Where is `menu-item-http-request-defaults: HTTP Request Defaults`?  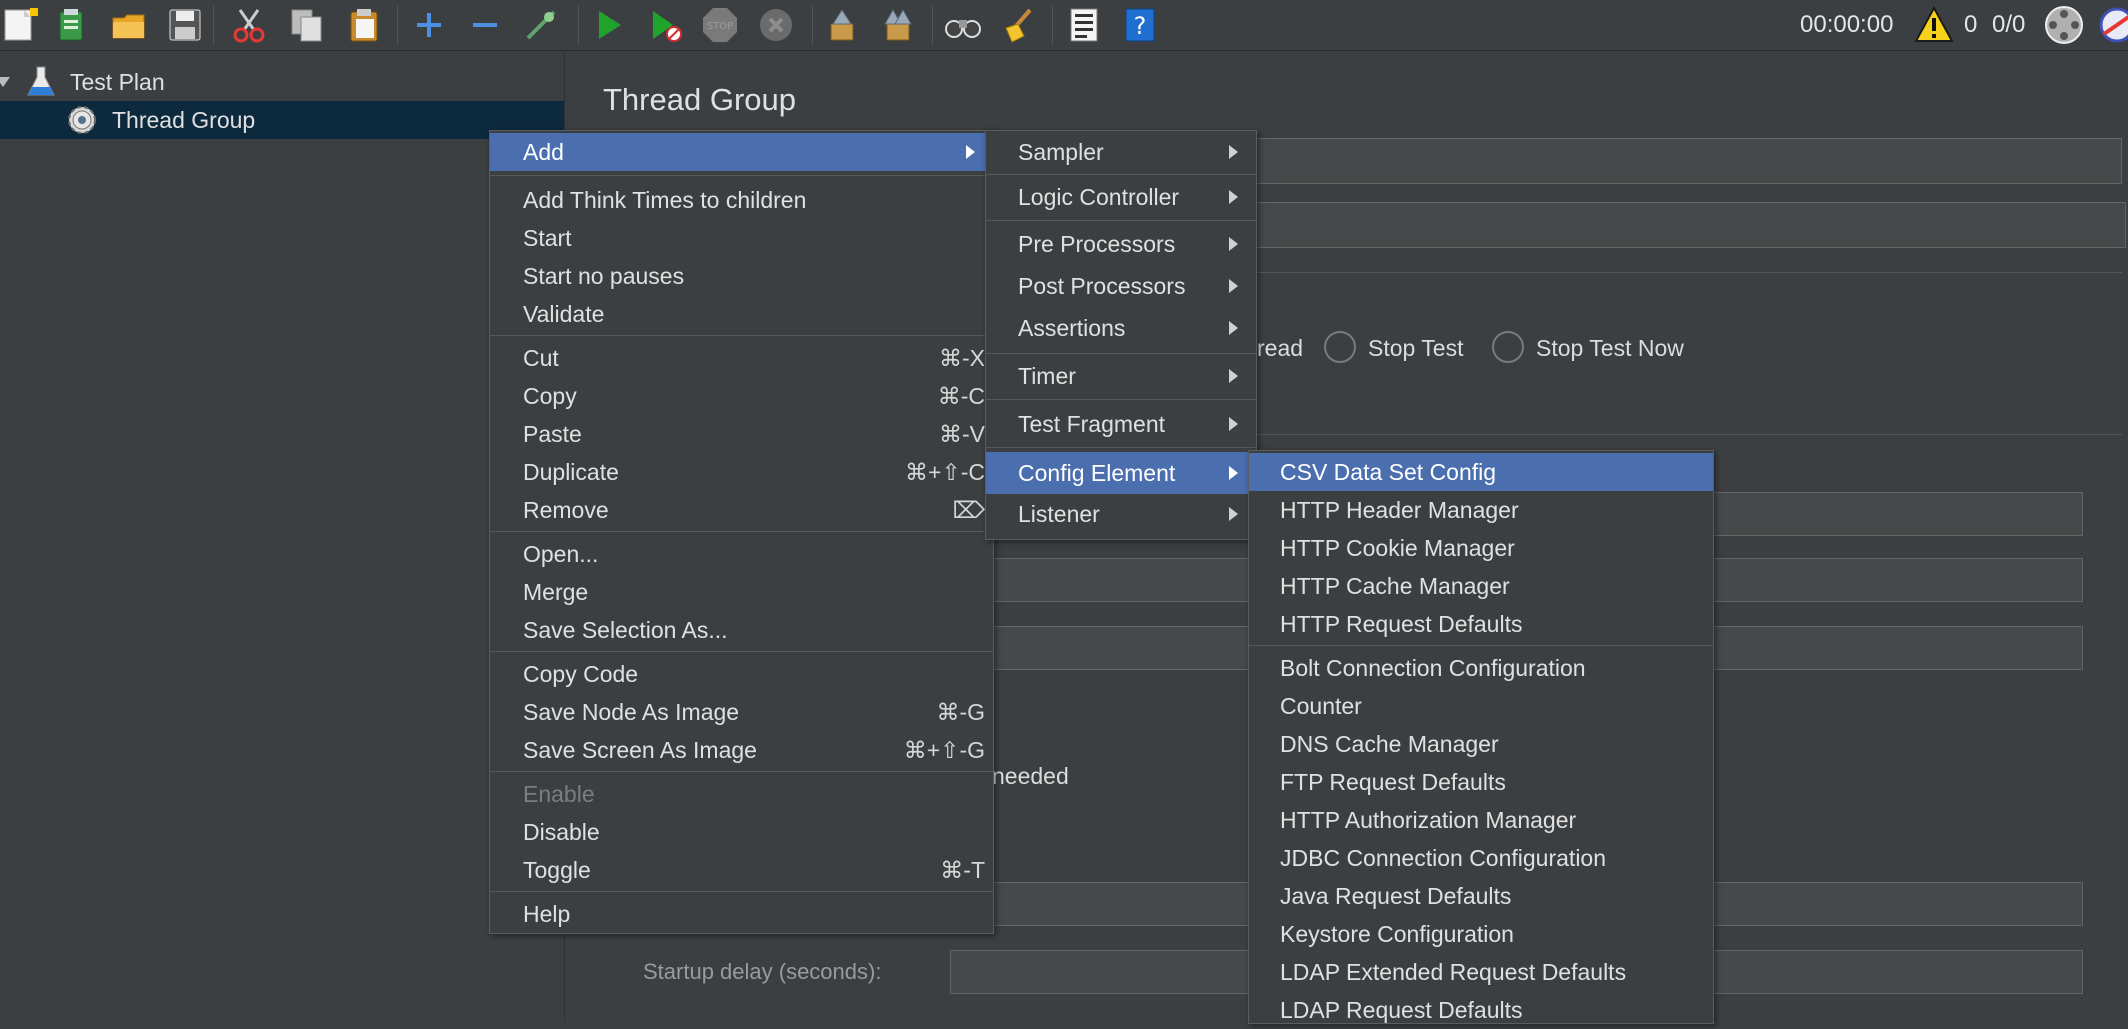 menu-item-http-request-defaults: HTTP Request Defaults is located at coordinates (1481, 624).